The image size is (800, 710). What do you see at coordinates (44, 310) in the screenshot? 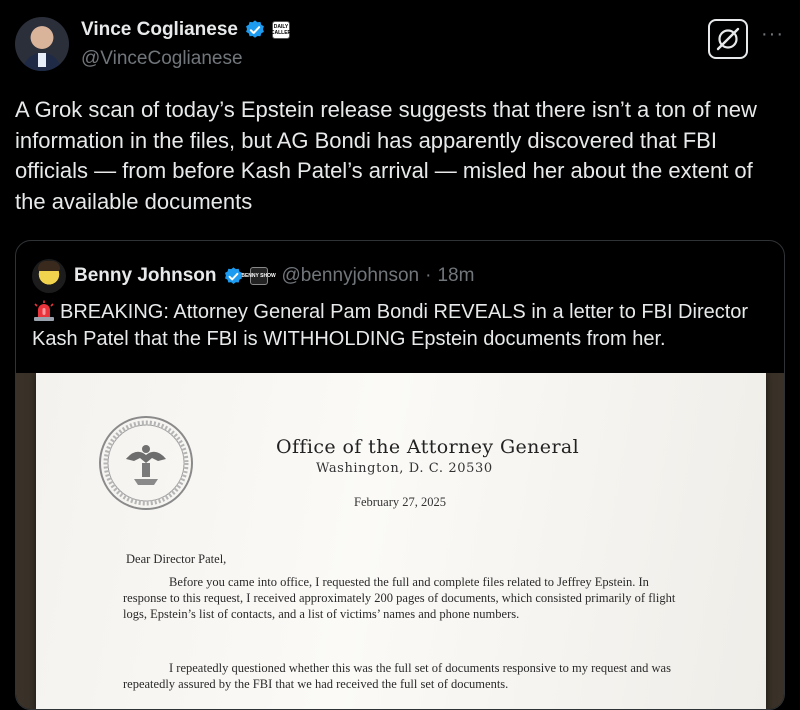
I see `police-light-icon` at bounding box center [44, 310].